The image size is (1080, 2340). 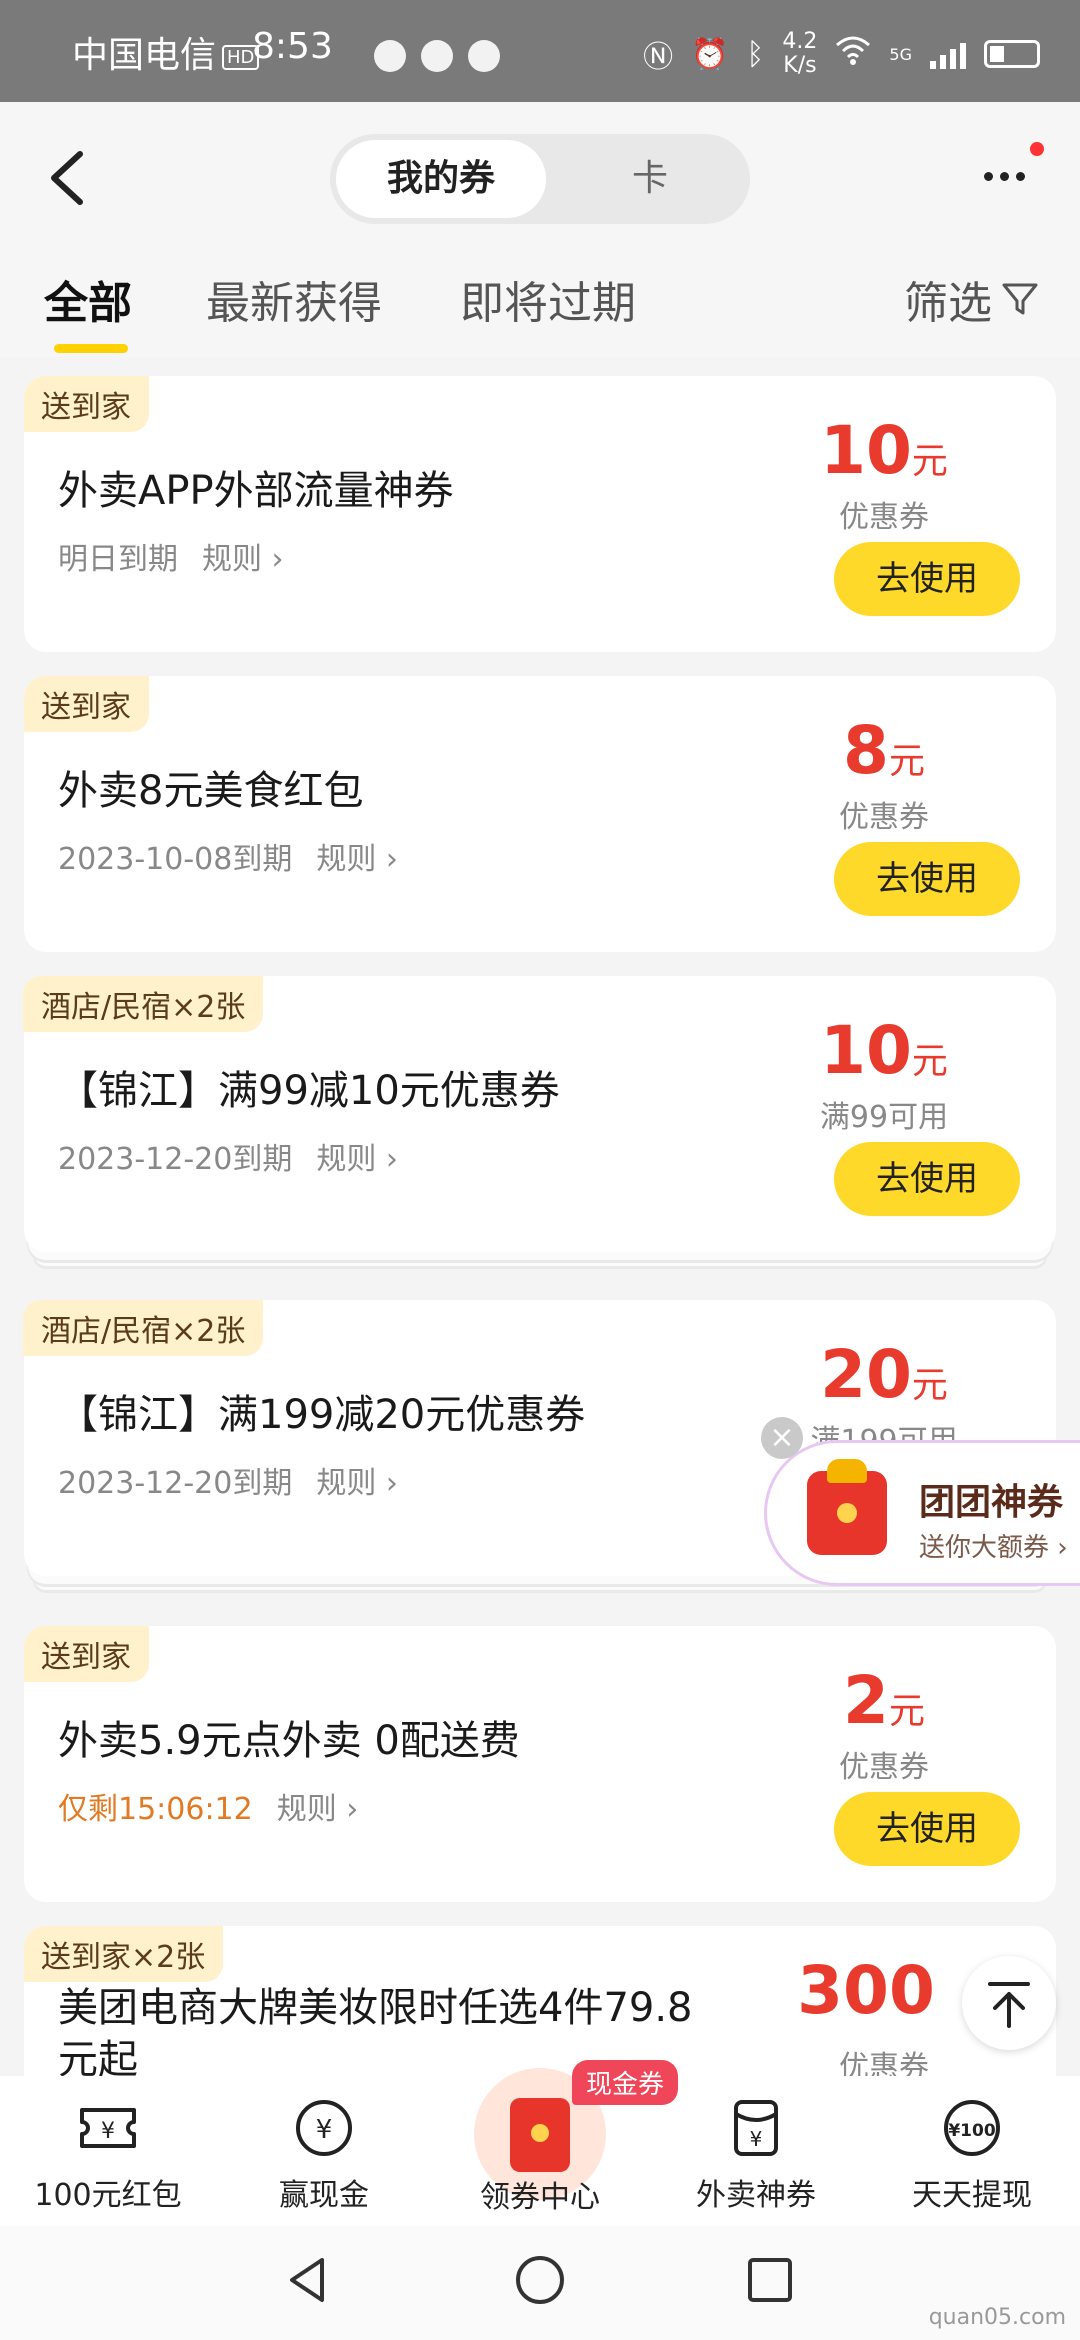 I want to click on chevron-left-icon, so click(x=67, y=178).